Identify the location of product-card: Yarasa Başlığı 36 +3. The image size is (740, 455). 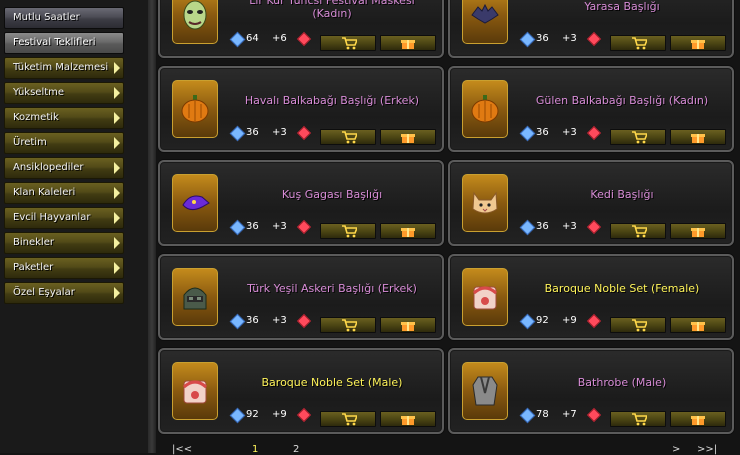
(591, 29).